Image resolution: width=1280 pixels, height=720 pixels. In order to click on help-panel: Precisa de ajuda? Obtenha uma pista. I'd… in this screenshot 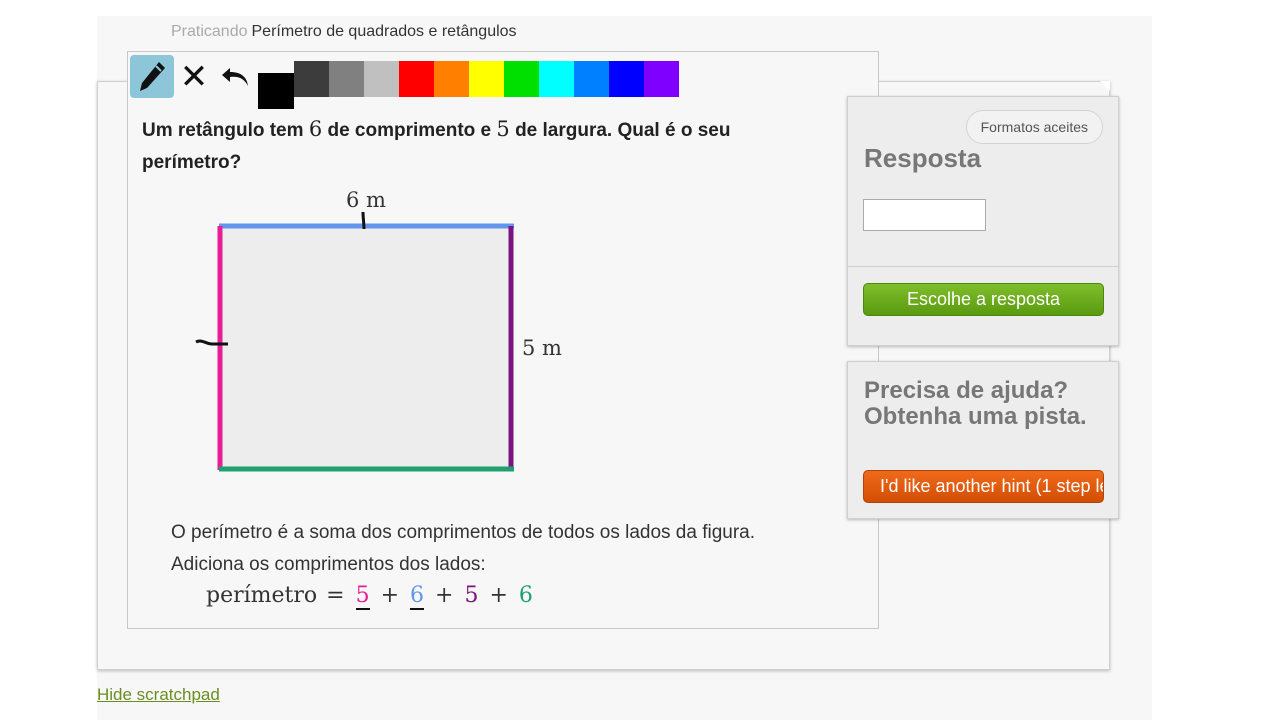, I will do `click(983, 440)`.